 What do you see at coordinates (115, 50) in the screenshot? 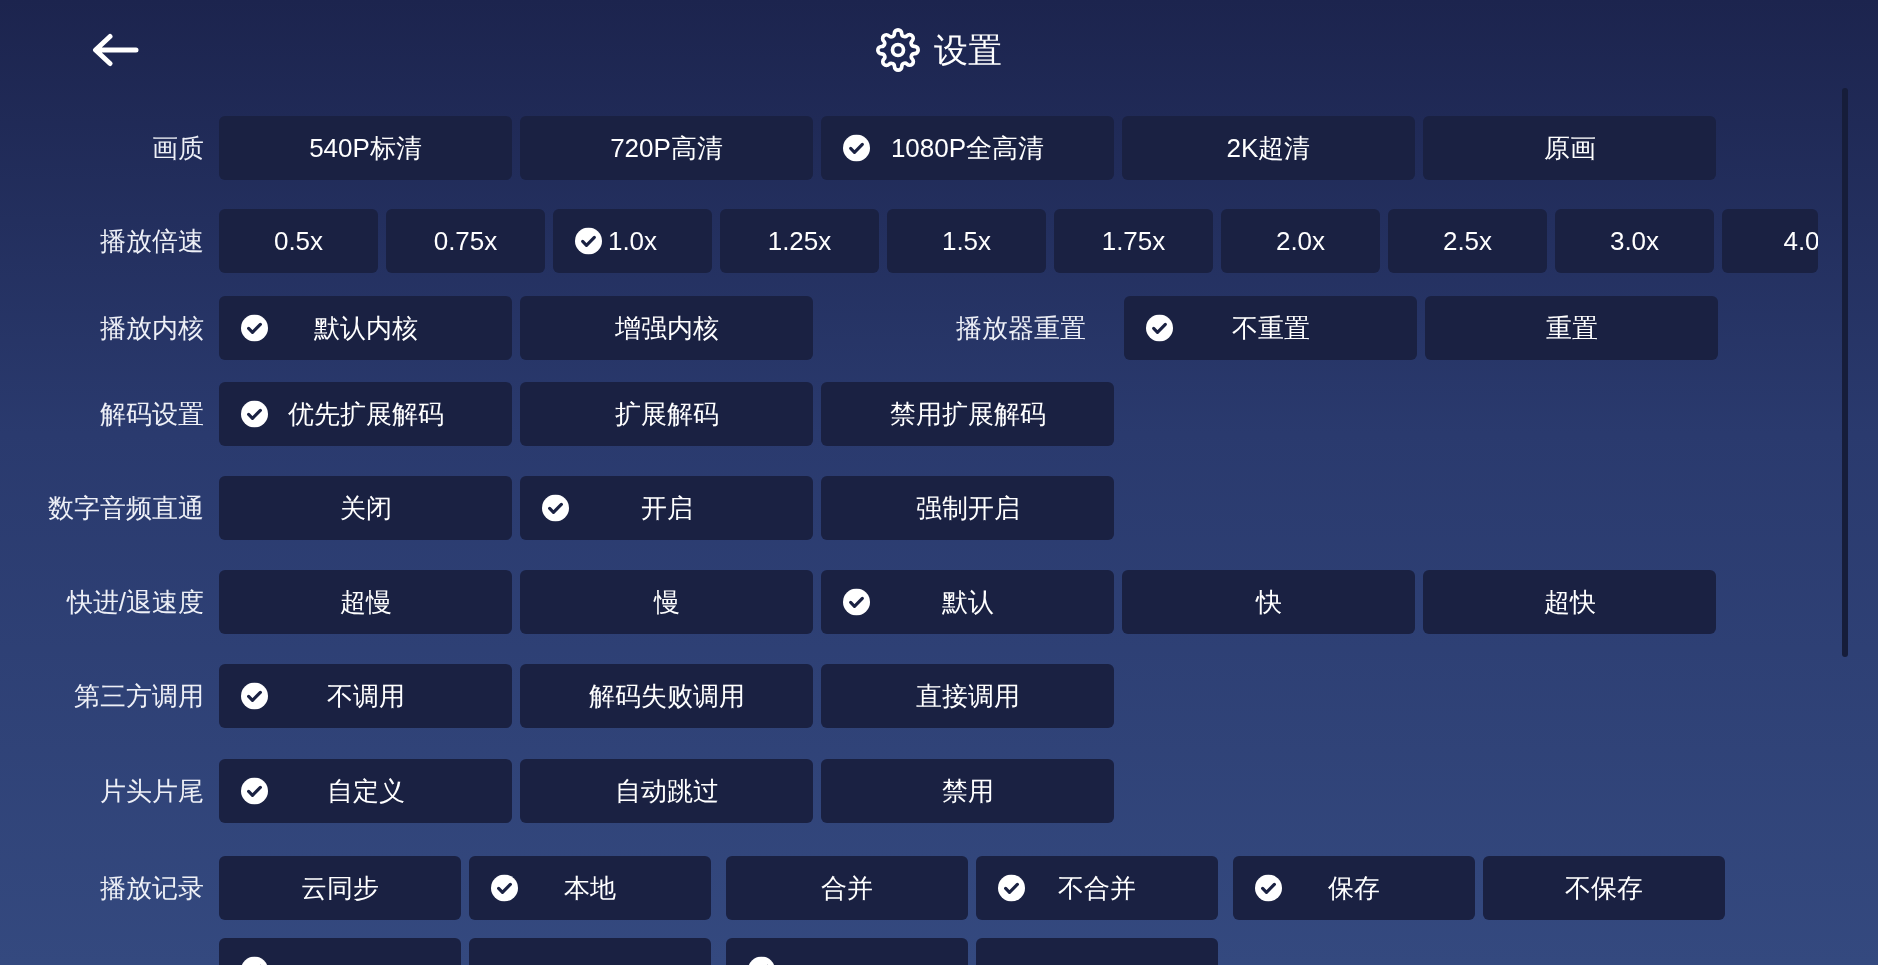
I see `back-arrow-icon` at bounding box center [115, 50].